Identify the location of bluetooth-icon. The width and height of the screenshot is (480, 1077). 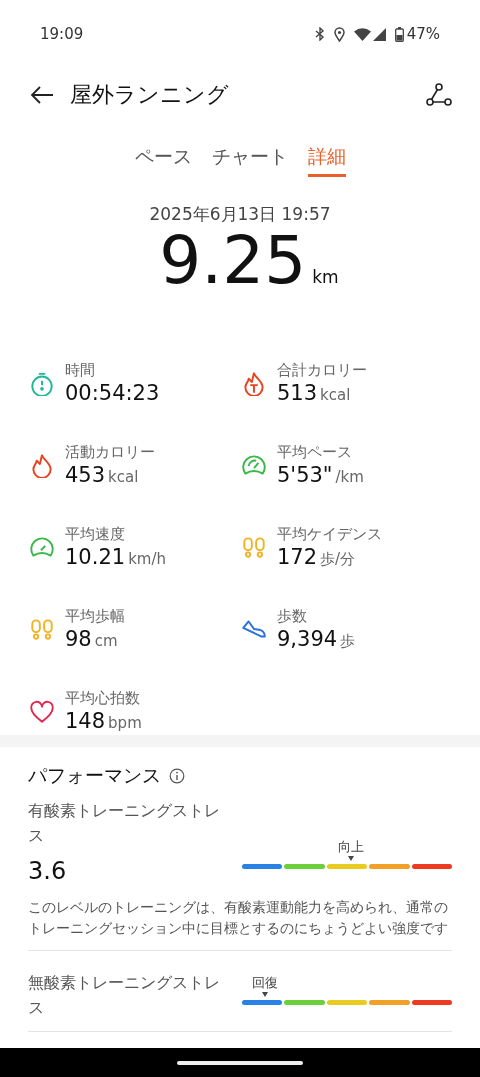
(319, 34).